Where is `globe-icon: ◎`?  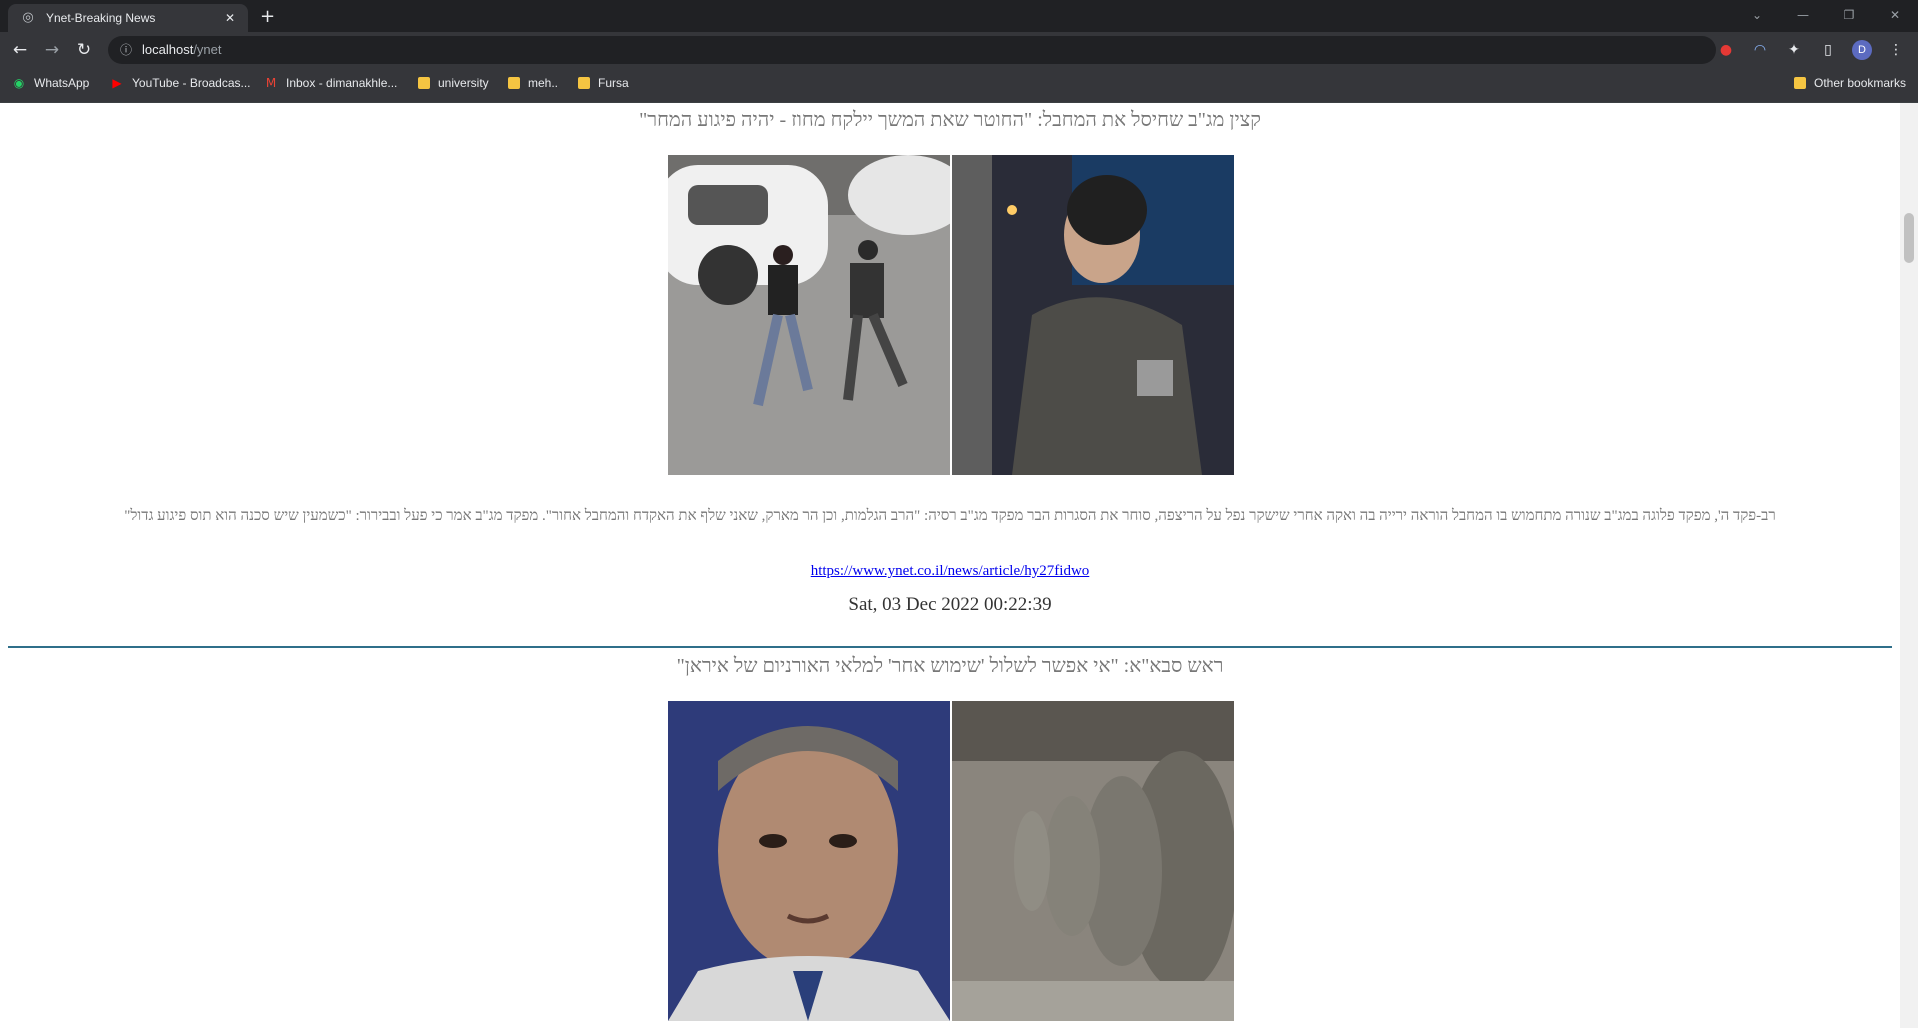 globe-icon: ◎ is located at coordinates (28, 17).